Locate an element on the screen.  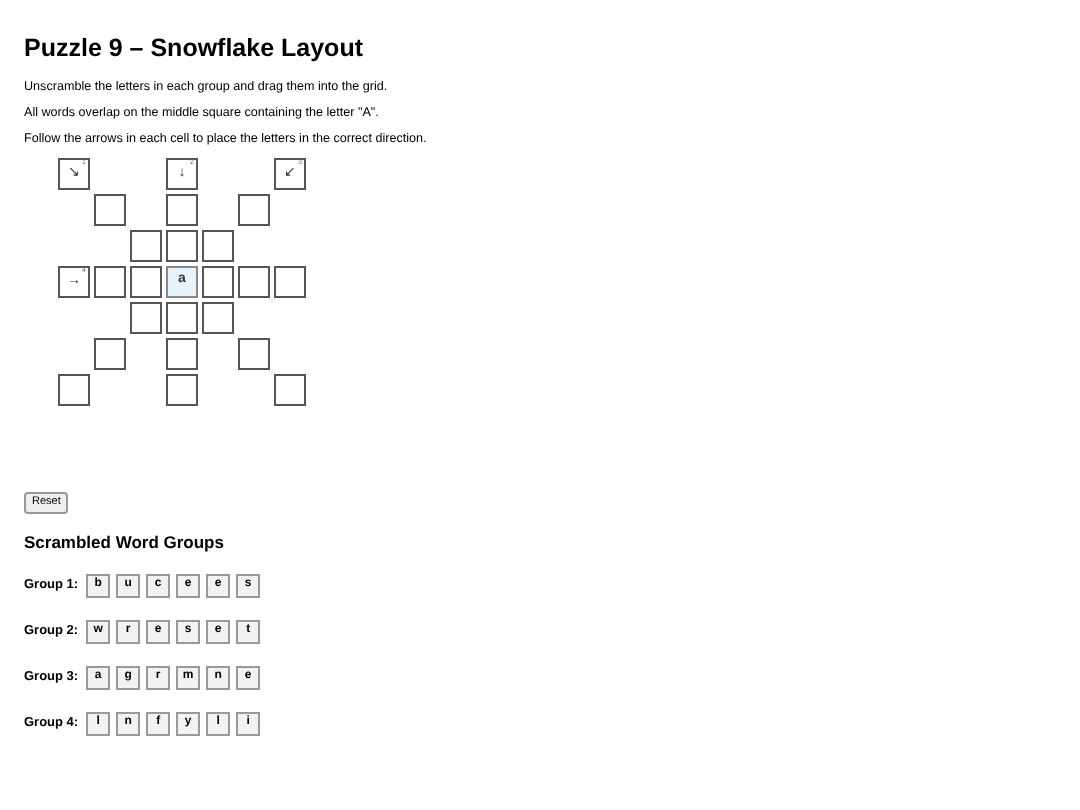
page-title: Puzzle 9 – Snowflake Layout is located at coordinates (194, 48).